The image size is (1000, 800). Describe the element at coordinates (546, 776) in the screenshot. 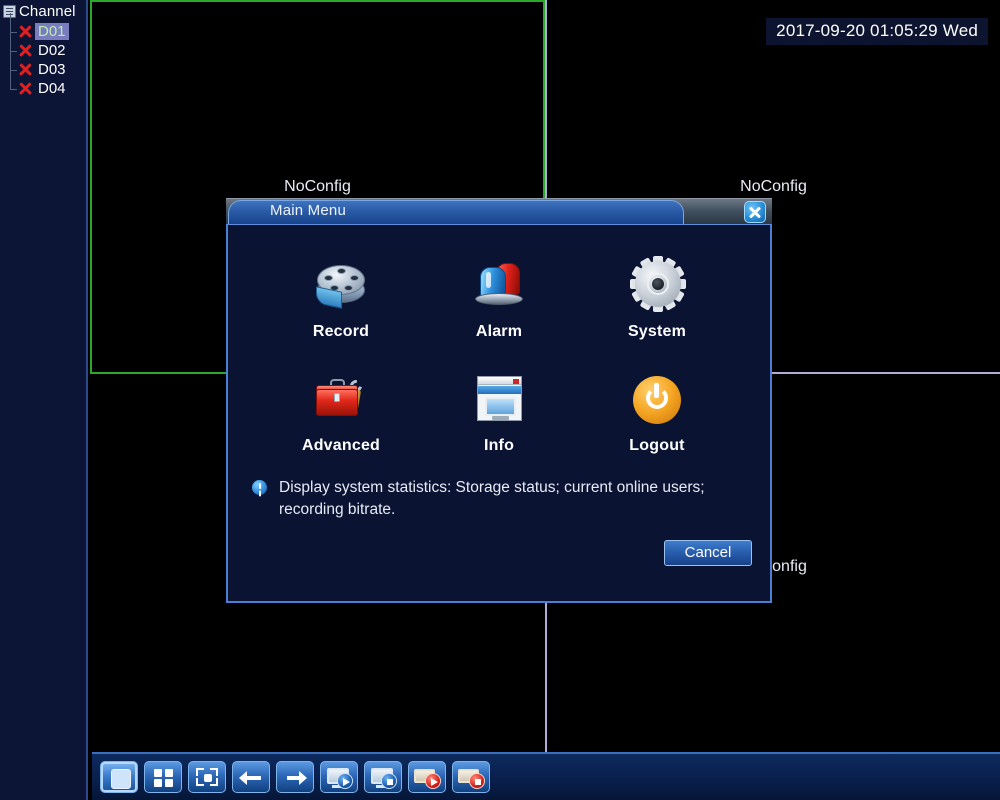

I see `bottom-toolbar` at that location.